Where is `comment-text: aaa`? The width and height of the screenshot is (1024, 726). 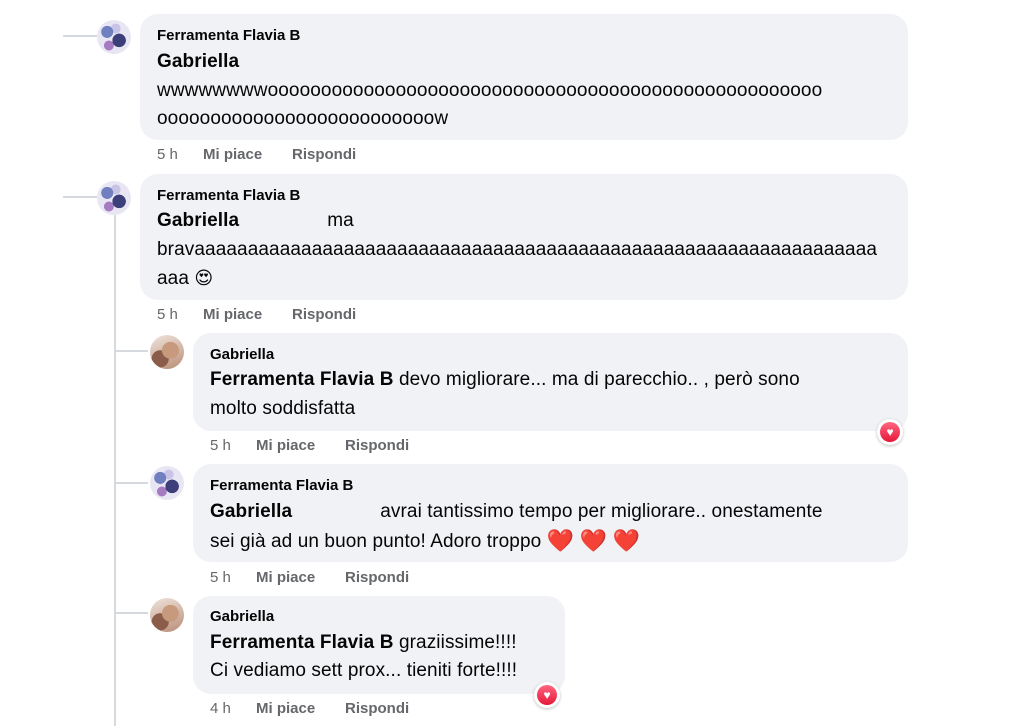 comment-text: aaa is located at coordinates (173, 278).